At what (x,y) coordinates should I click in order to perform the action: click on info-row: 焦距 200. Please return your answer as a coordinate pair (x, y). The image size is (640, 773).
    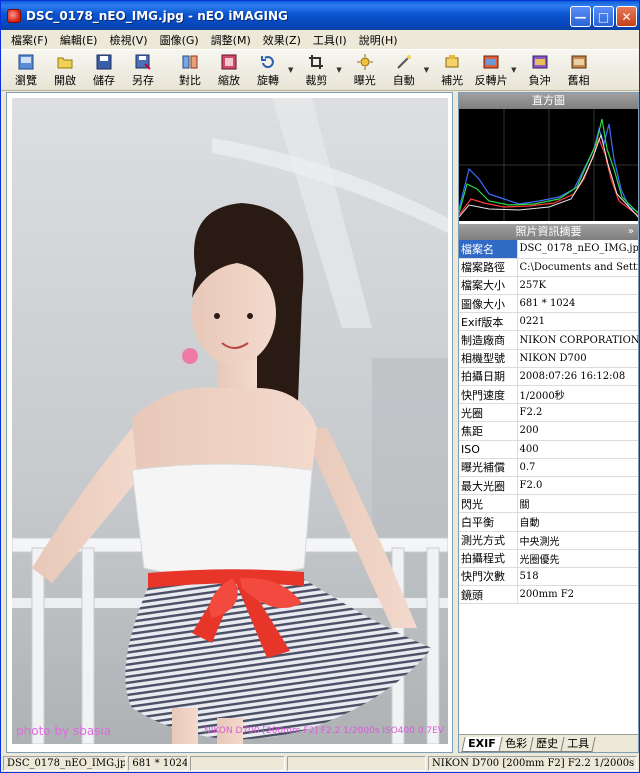
    Looking at the image, I should click on (548, 431).